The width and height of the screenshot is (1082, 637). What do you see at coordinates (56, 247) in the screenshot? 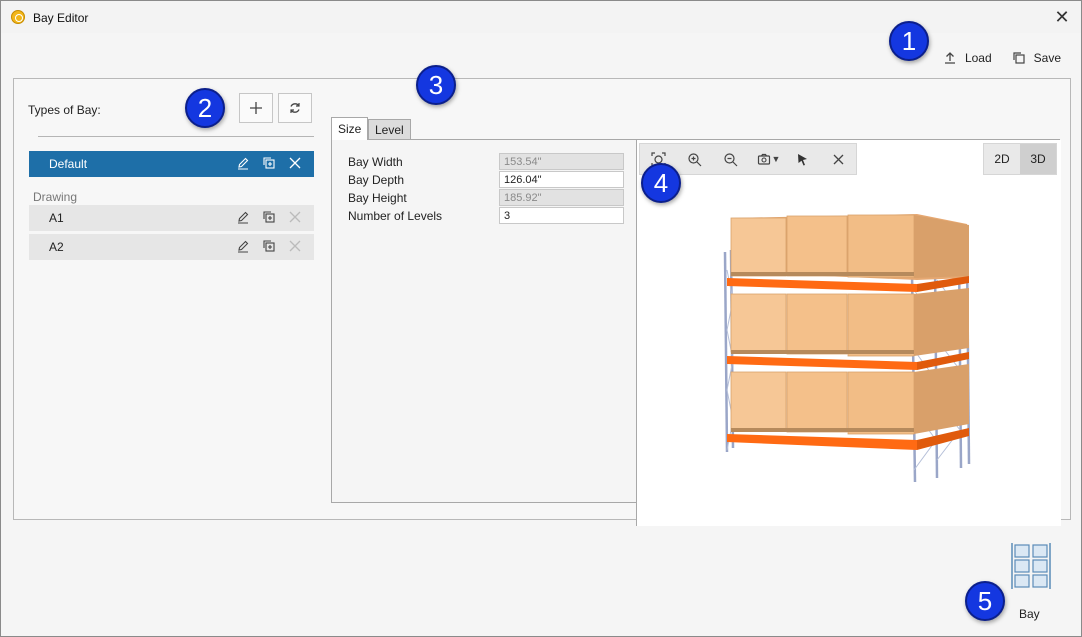
I see `bay-type-label: A2` at bounding box center [56, 247].